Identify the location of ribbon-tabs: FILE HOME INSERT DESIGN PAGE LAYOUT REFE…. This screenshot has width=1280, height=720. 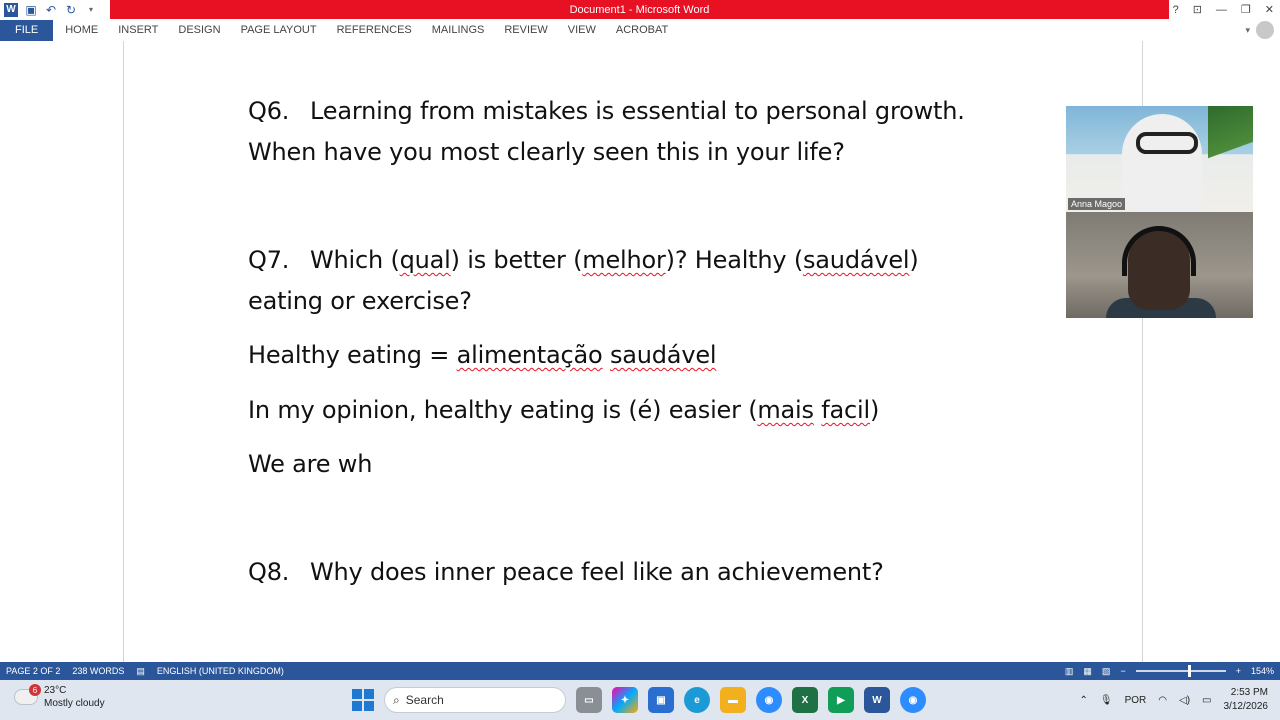
(640, 30).